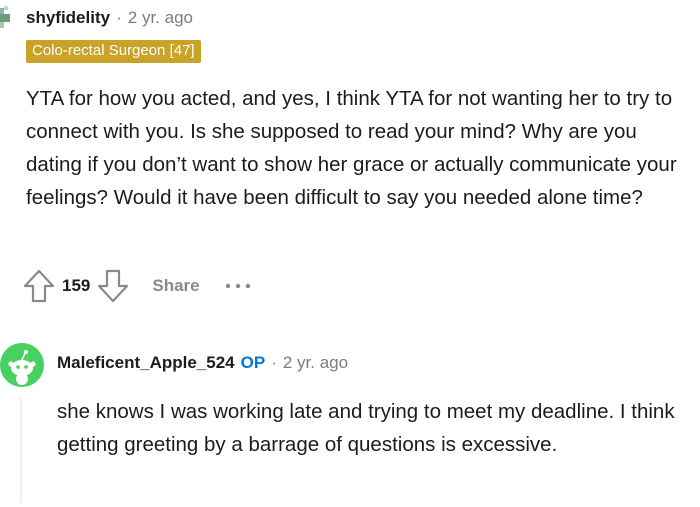 Image resolution: width=700 pixels, height=507 pixels. Describe the element at coordinates (76, 285) in the screenshot. I see `vote-count: 159` at that location.